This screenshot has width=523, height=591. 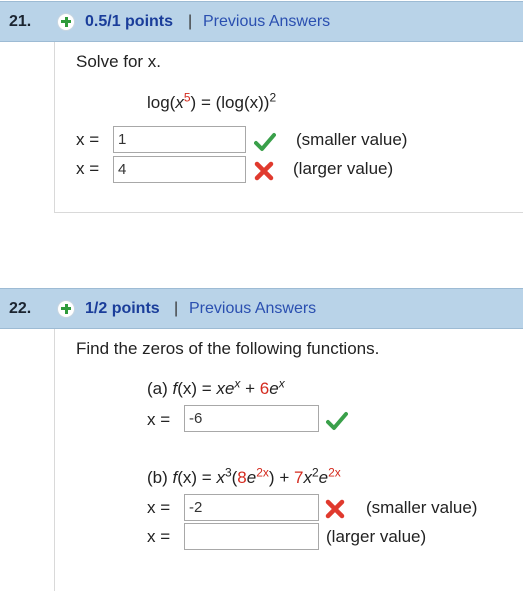 What do you see at coordinates (119, 61) in the screenshot?
I see `question-prompt: Solve for x.` at bounding box center [119, 61].